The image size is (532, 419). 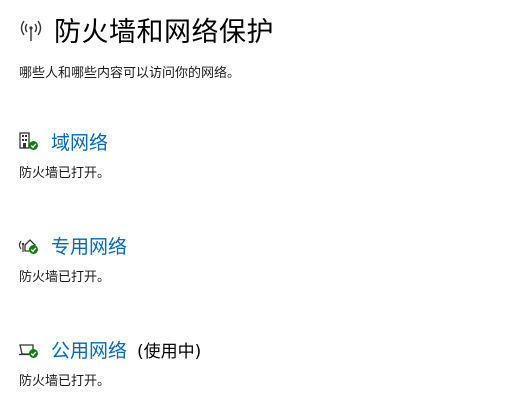 I want to click on network-section-public: 公用网络 (使用中) 防火墙已打开。, so click(x=109, y=362).